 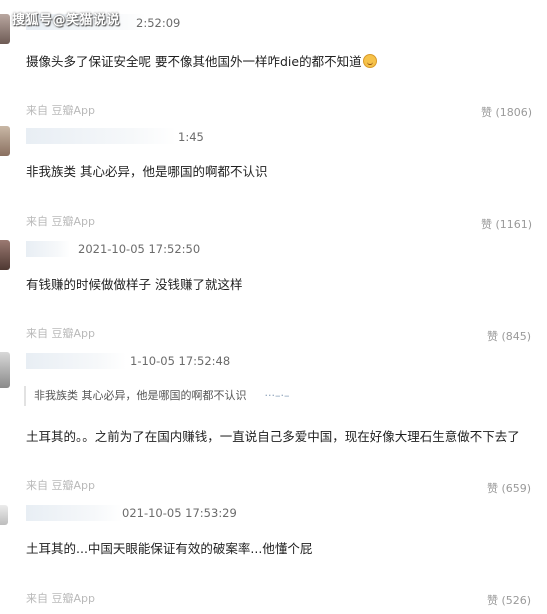 What do you see at coordinates (147, 171) in the screenshot?
I see `comment-text: 非我族类 其心必异，他是哪国的啊都不认识` at bounding box center [147, 171].